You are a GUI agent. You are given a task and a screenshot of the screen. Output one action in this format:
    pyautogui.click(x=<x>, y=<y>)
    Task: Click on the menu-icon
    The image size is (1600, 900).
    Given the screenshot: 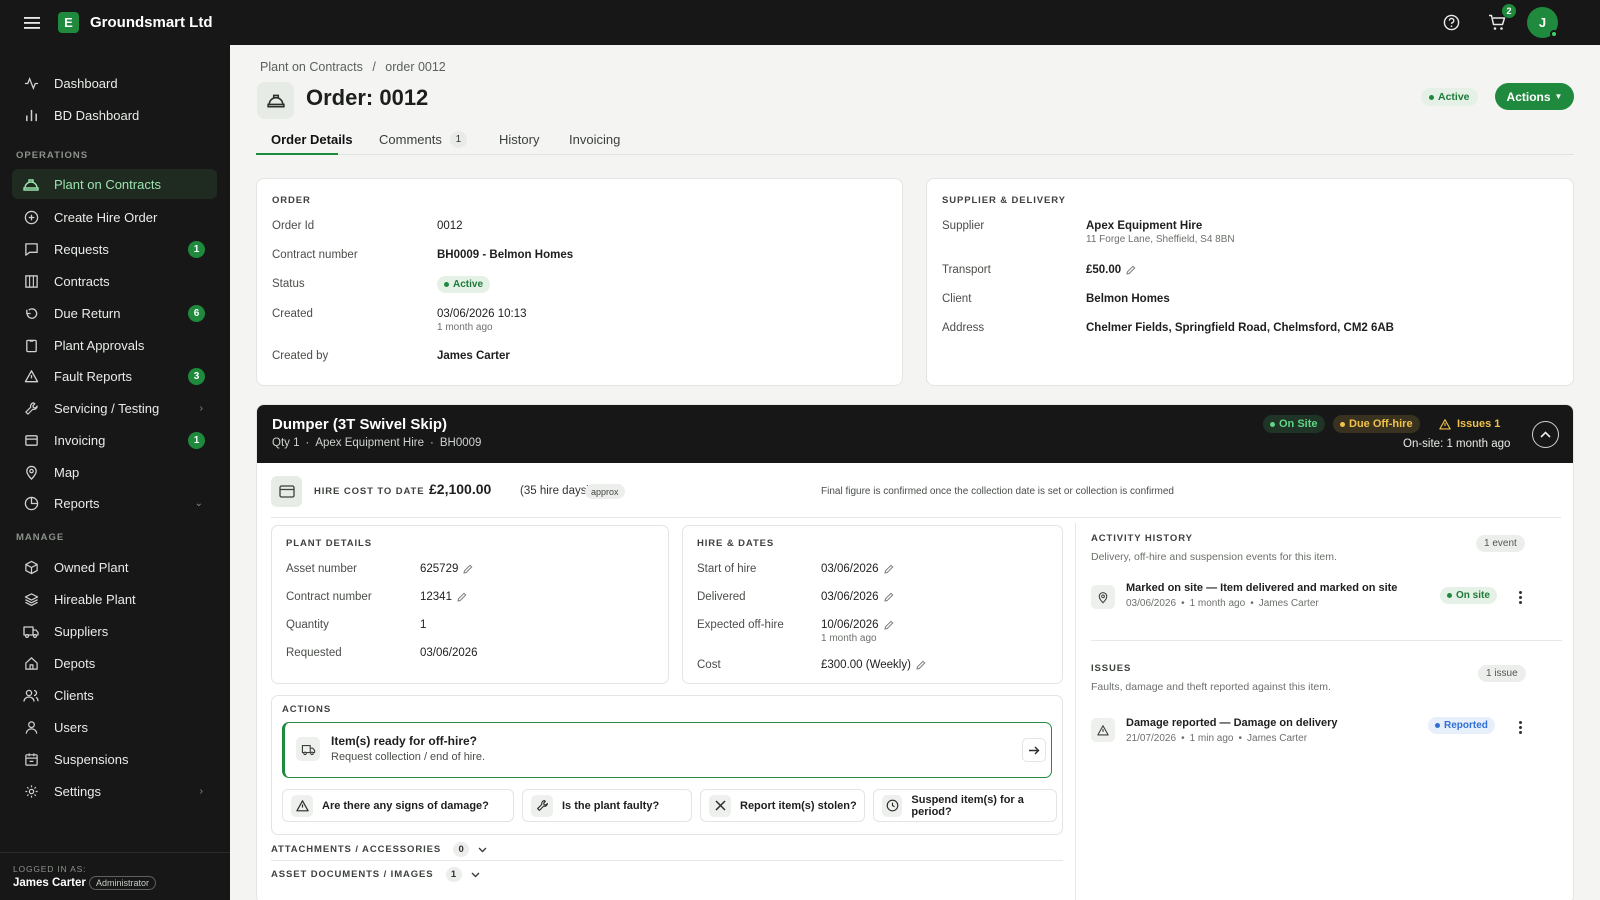 What is the action you would take?
    pyautogui.click(x=32, y=23)
    